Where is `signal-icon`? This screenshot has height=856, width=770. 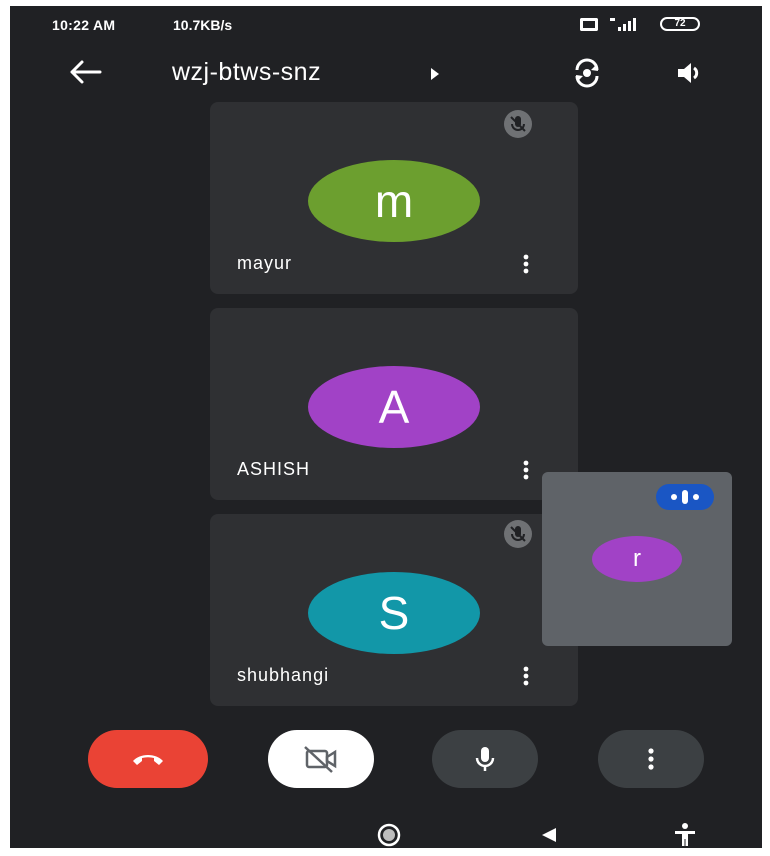
signal-icon is located at coordinates (624, 24).